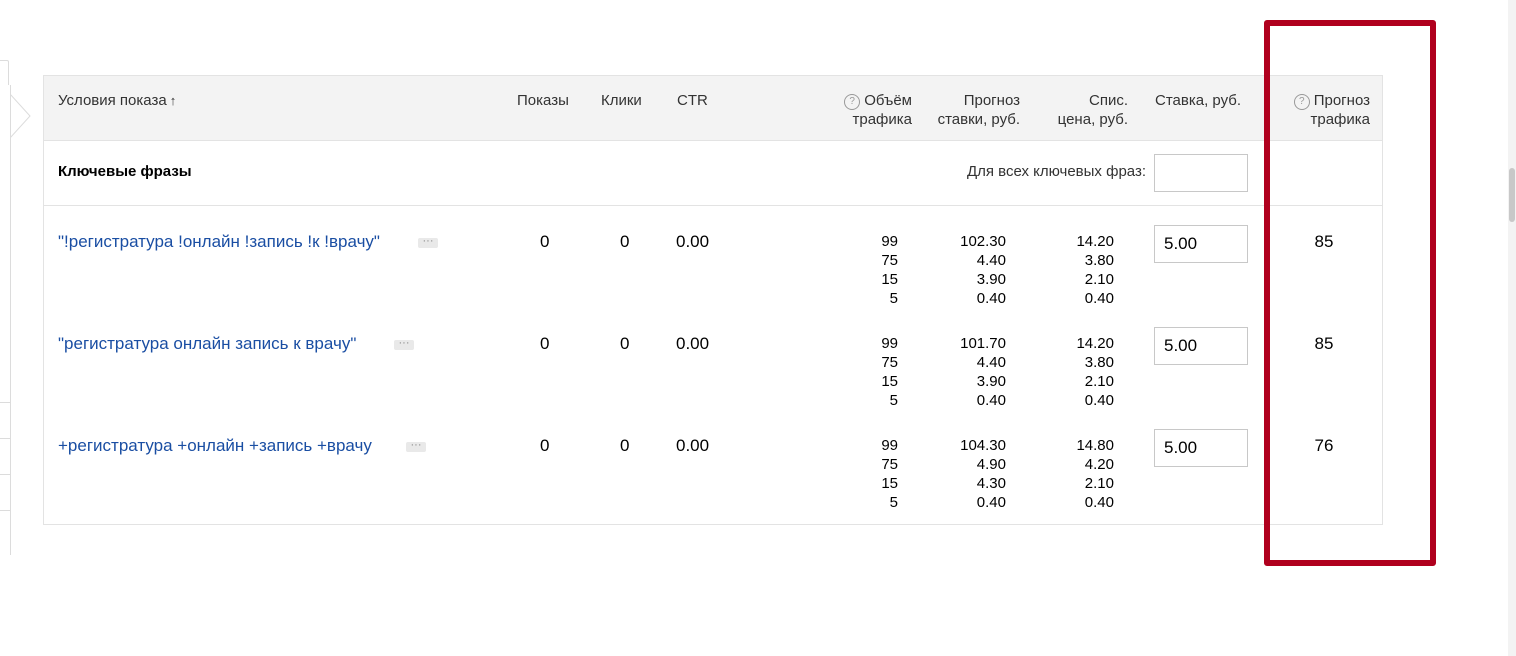 The image size is (1516, 656). Describe the element at coordinates (5, 320) in the screenshot. I see `left-panel-border` at that location.